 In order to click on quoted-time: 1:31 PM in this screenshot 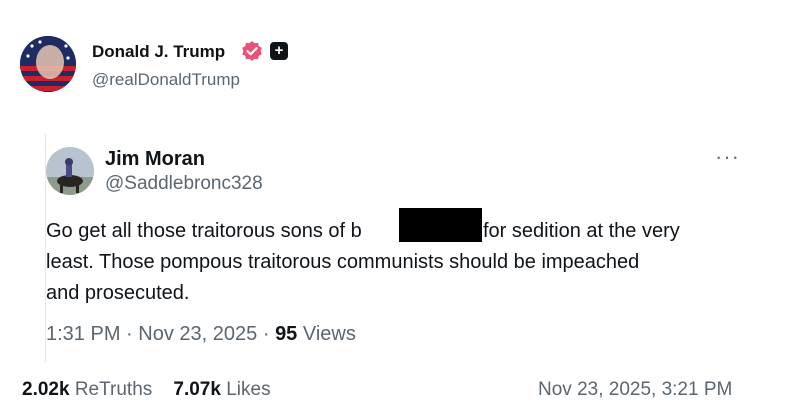, I will do `click(83, 334)`.